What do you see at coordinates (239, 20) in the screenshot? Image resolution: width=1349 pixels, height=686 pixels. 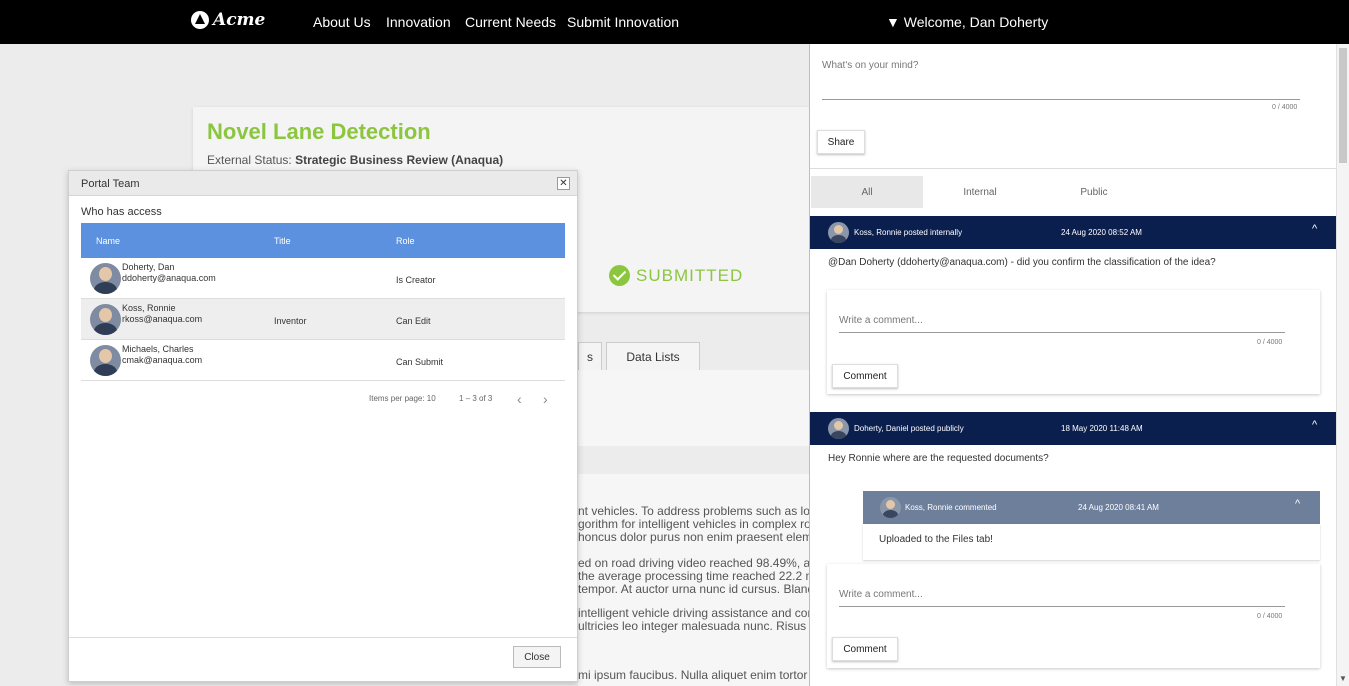 I see `logo-text: Acme` at bounding box center [239, 20].